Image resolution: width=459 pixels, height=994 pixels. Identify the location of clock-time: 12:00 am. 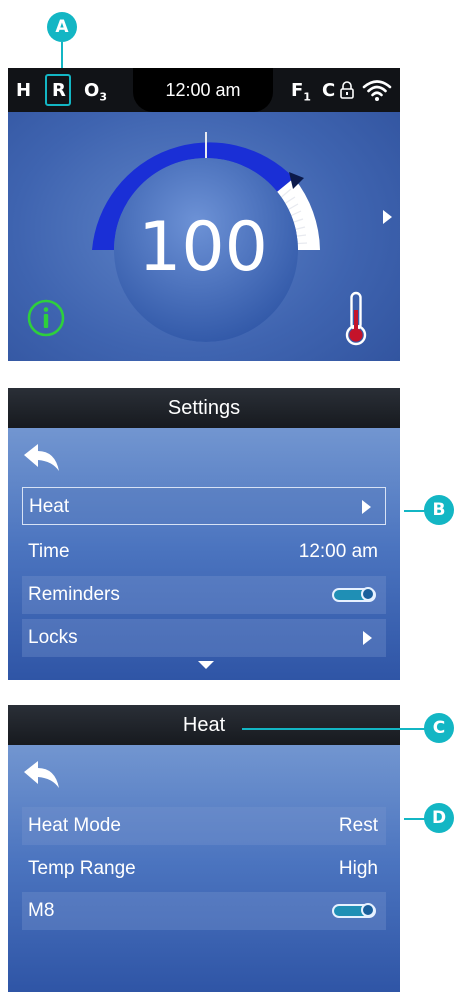
(203, 89).